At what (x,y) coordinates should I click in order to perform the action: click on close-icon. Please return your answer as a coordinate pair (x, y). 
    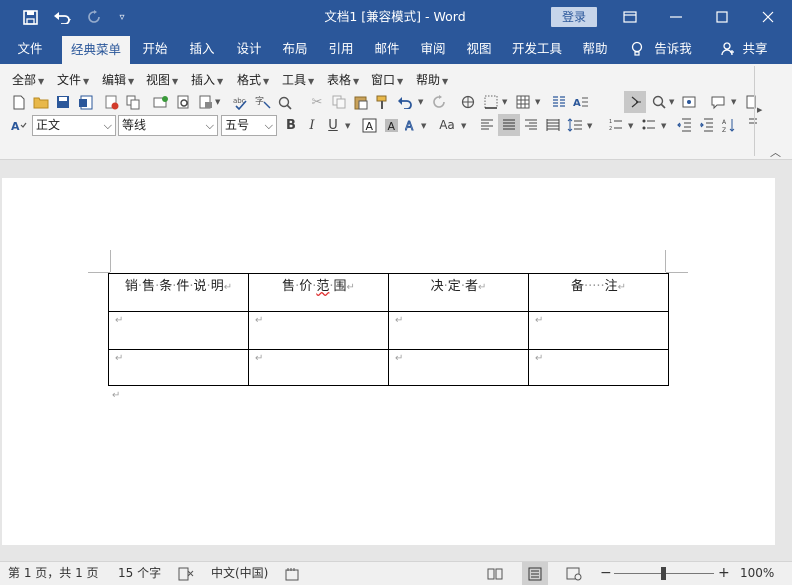
    Looking at the image, I should click on (768, 17).